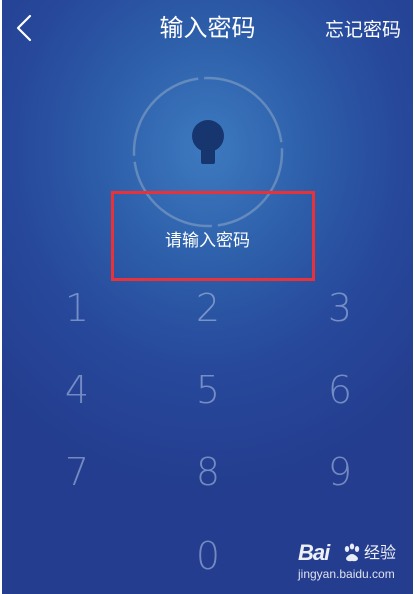  What do you see at coordinates (340, 308) in the screenshot?
I see `key-3: 3` at bounding box center [340, 308].